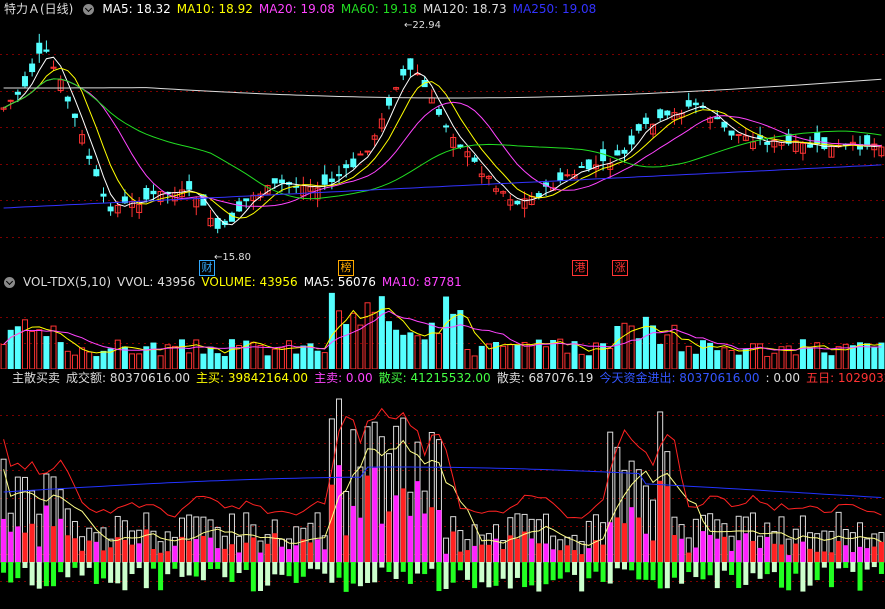 The width and height of the screenshot is (885, 609). What do you see at coordinates (38, 9) in the screenshot?
I see `stock-title: 特力Ａ(日线)` at bounding box center [38, 9].